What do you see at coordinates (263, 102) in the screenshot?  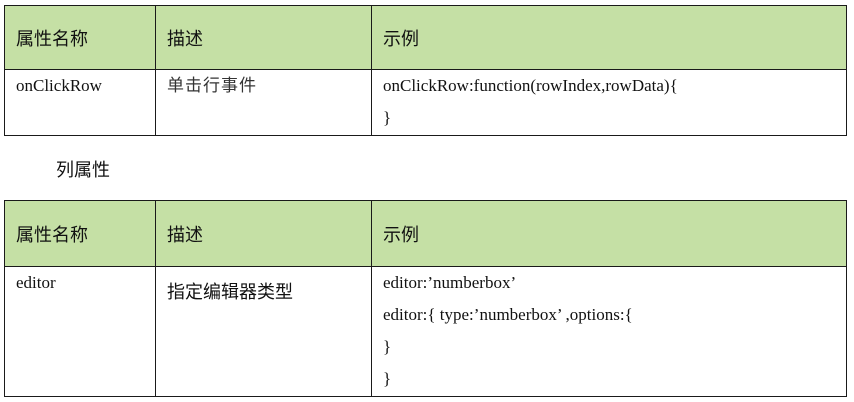 I see `cell-description: 单击行事件` at bounding box center [263, 102].